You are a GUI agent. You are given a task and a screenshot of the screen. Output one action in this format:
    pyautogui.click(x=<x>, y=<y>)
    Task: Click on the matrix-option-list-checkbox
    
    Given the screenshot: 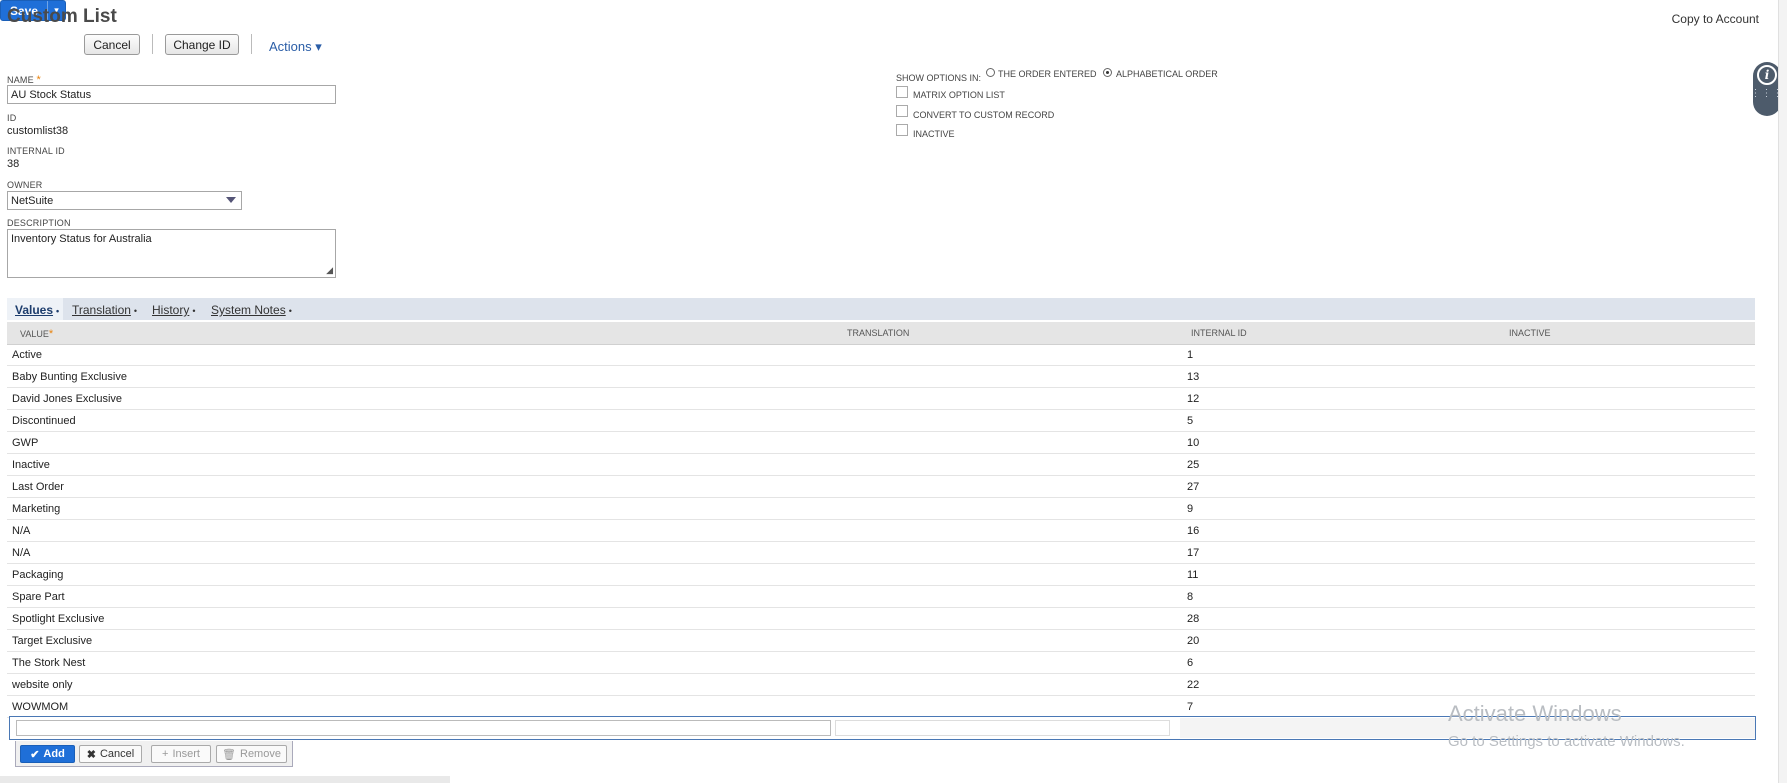 What is the action you would take?
    pyautogui.click(x=902, y=92)
    